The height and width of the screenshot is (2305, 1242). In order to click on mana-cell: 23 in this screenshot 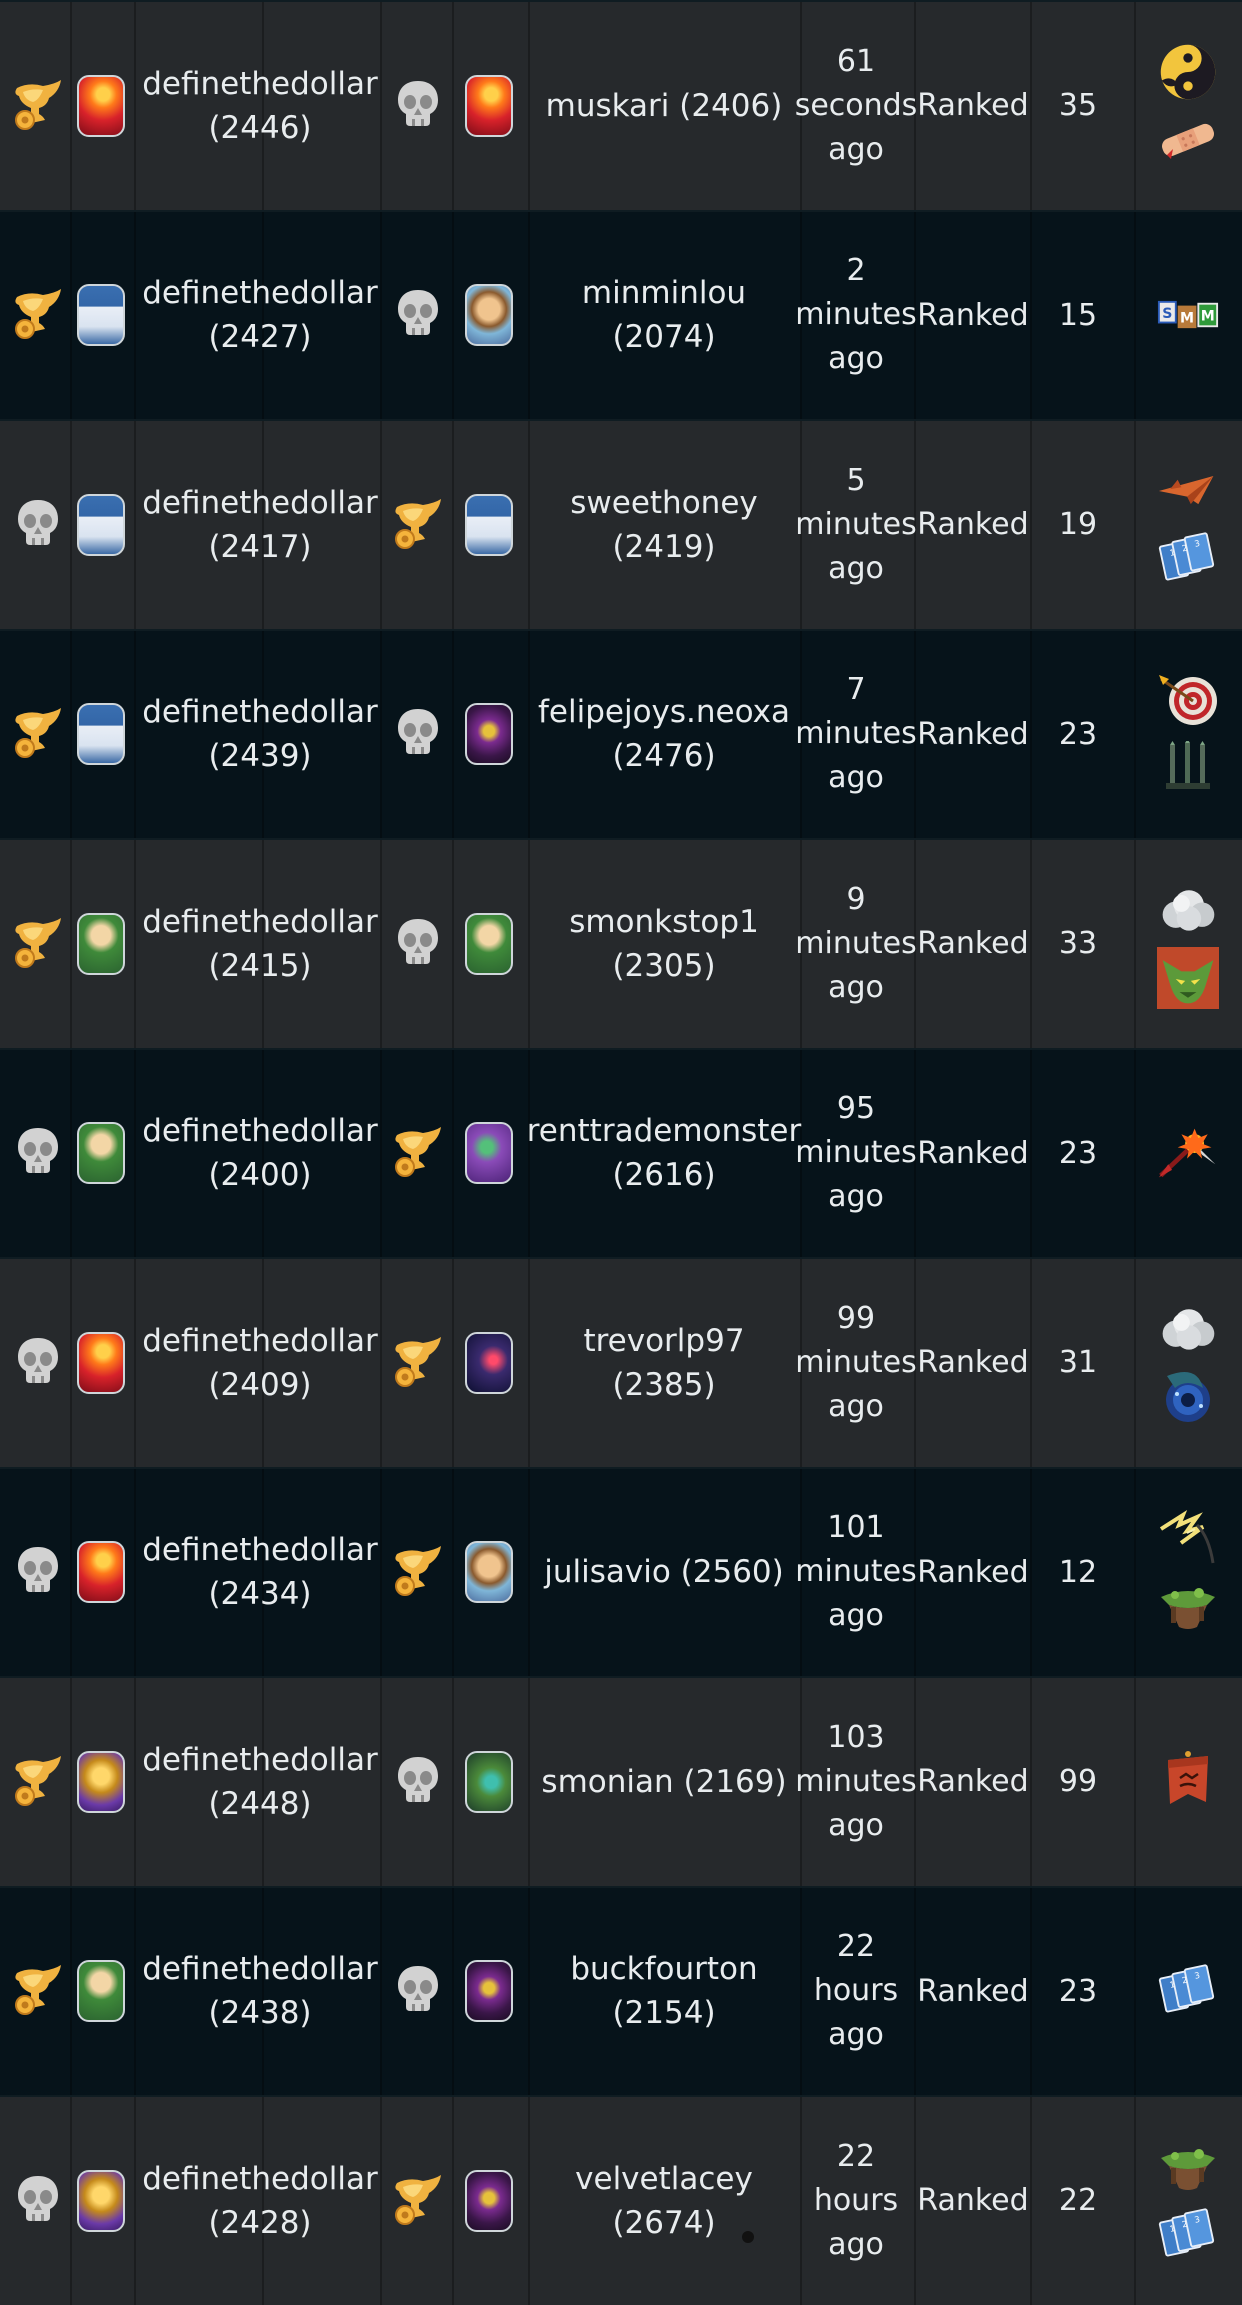, I will do `click(1078, 1992)`.